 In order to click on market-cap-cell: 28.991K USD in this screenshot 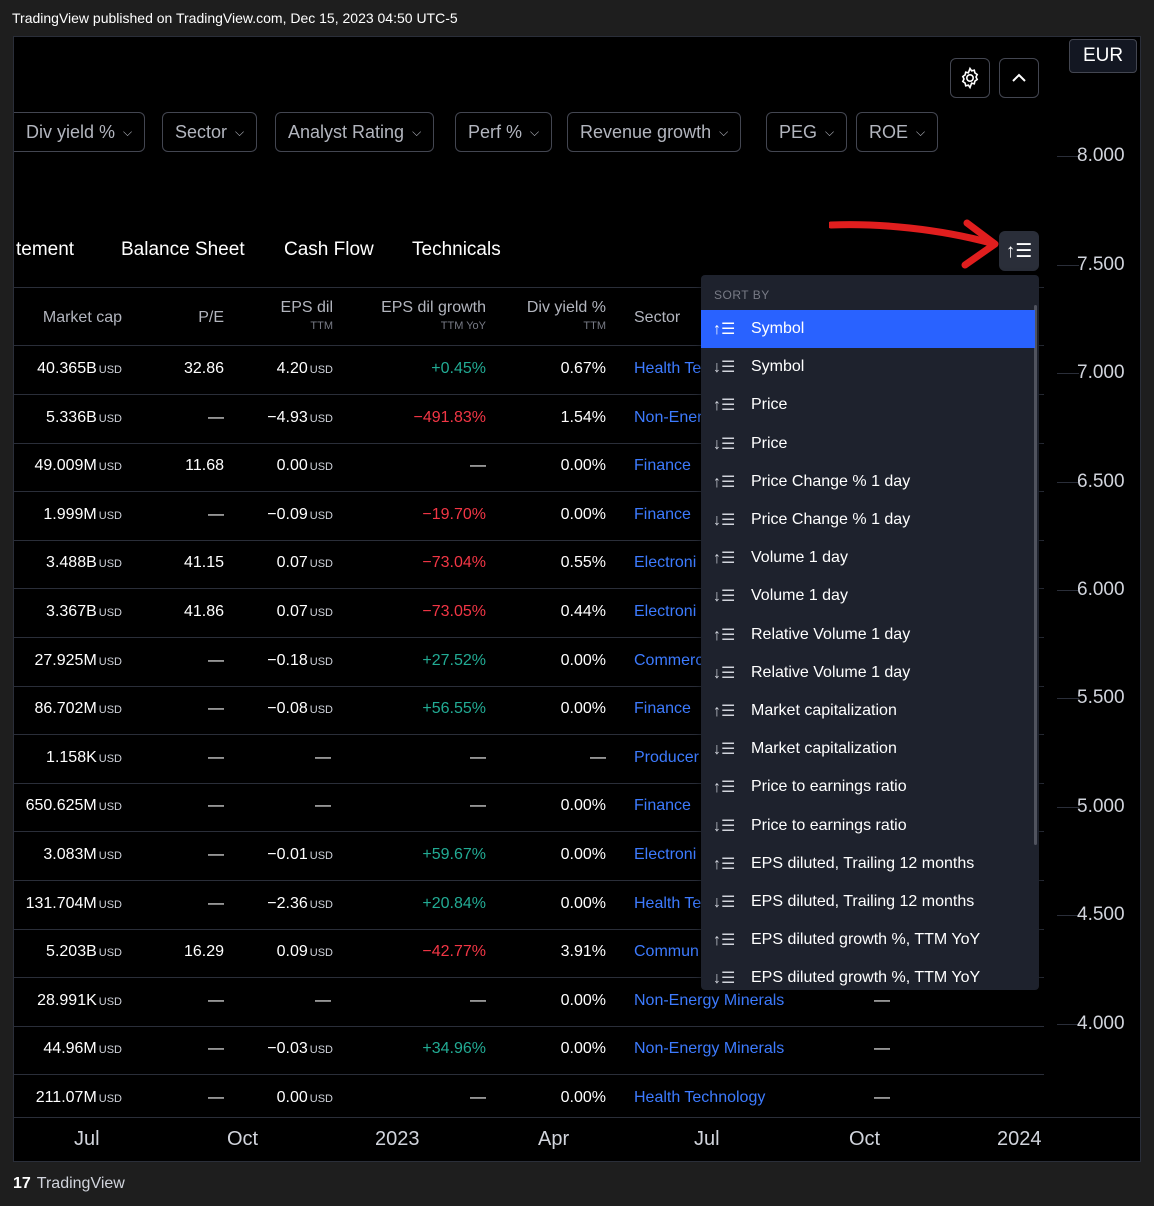, I will do `click(68, 1001)`.